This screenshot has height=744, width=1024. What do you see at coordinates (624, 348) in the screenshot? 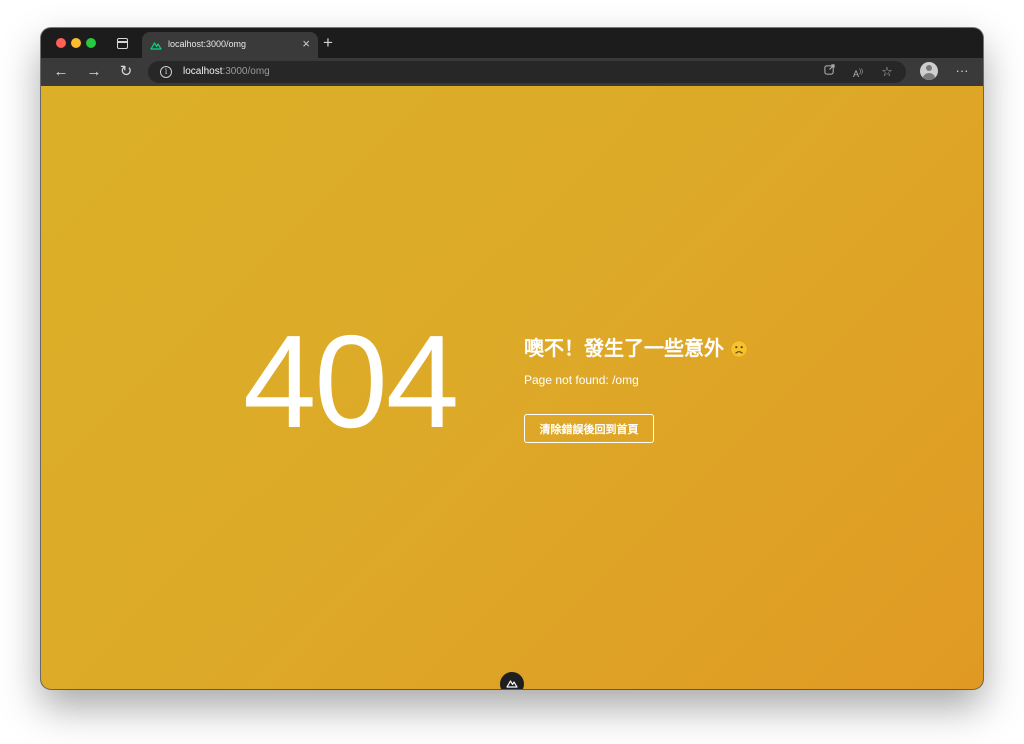
I see `error-title-text: 噢不！發生了一些意外` at bounding box center [624, 348].